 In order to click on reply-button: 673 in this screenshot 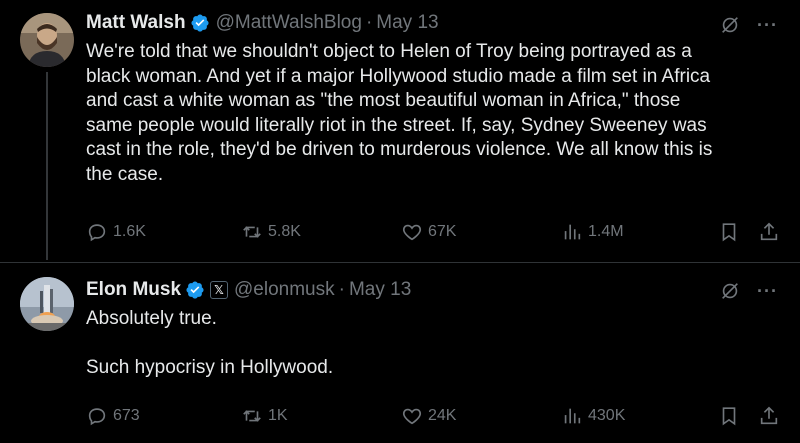, I will do `click(113, 416)`.